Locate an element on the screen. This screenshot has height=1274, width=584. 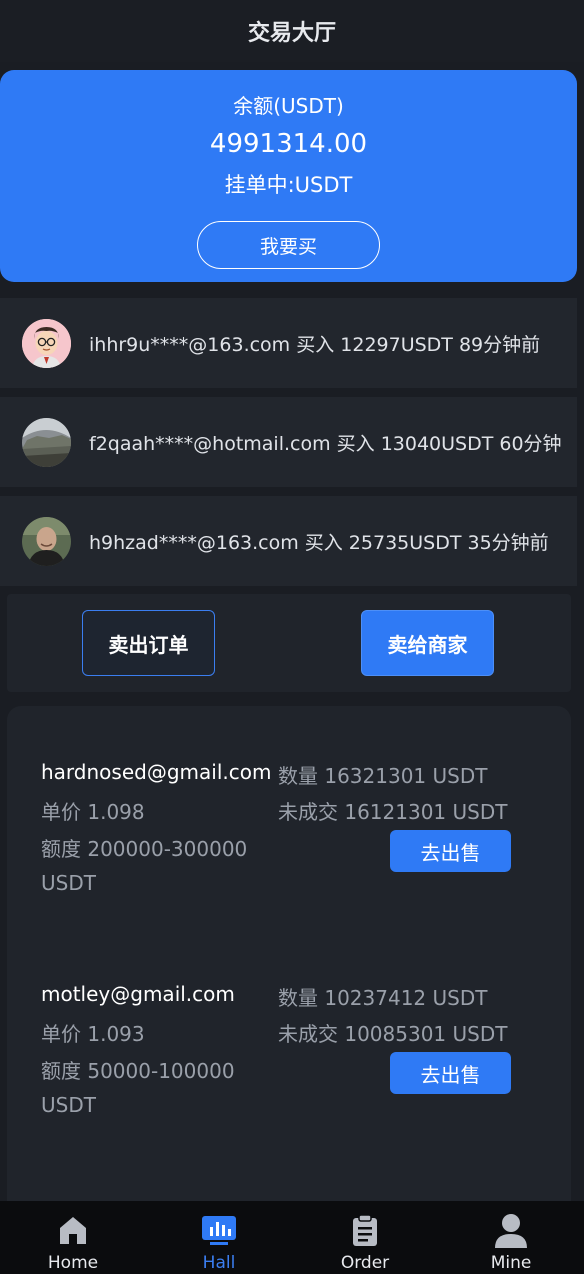
quantity: 数量 16321301 USDT is located at coordinates (383, 776).